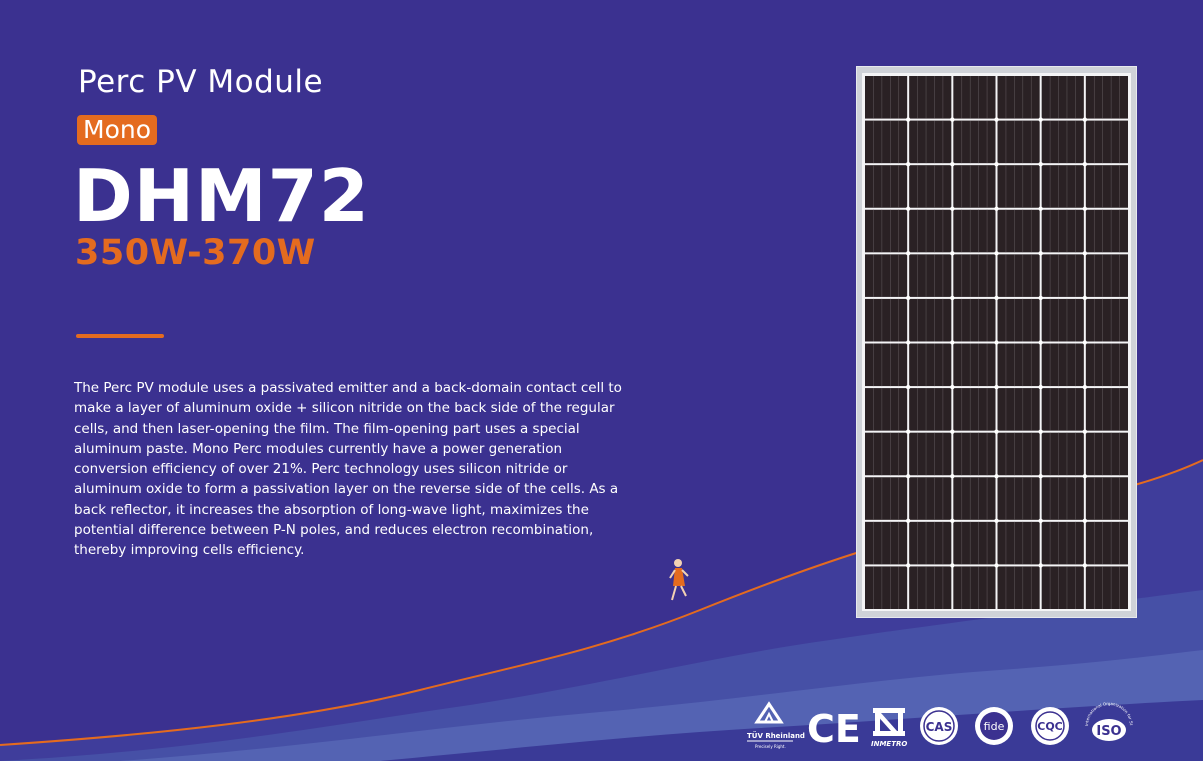 Image resolution: width=1203 pixels, height=761 pixels. I want to click on tuv-tagline: Precisely Right., so click(770, 746).